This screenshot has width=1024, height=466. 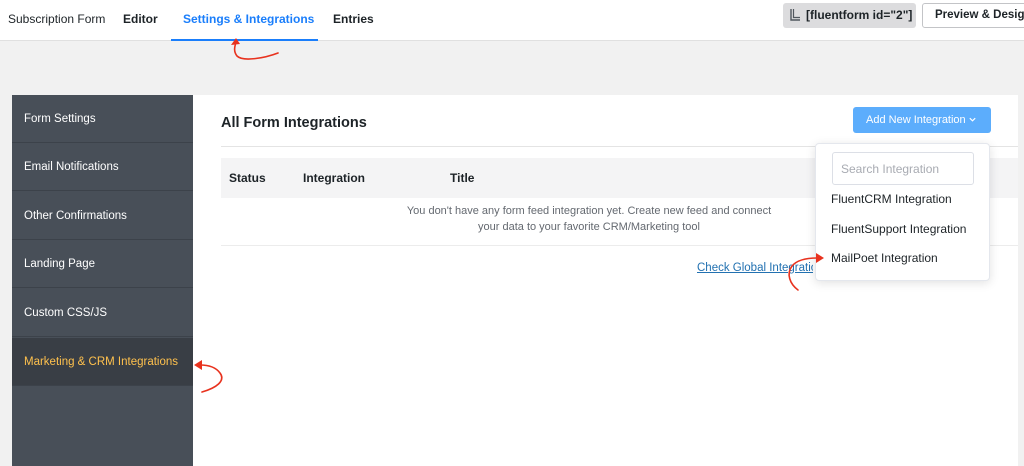 I want to click on shortcode-copy-button: [fluentform id="2"], so click(x=849, y=15).